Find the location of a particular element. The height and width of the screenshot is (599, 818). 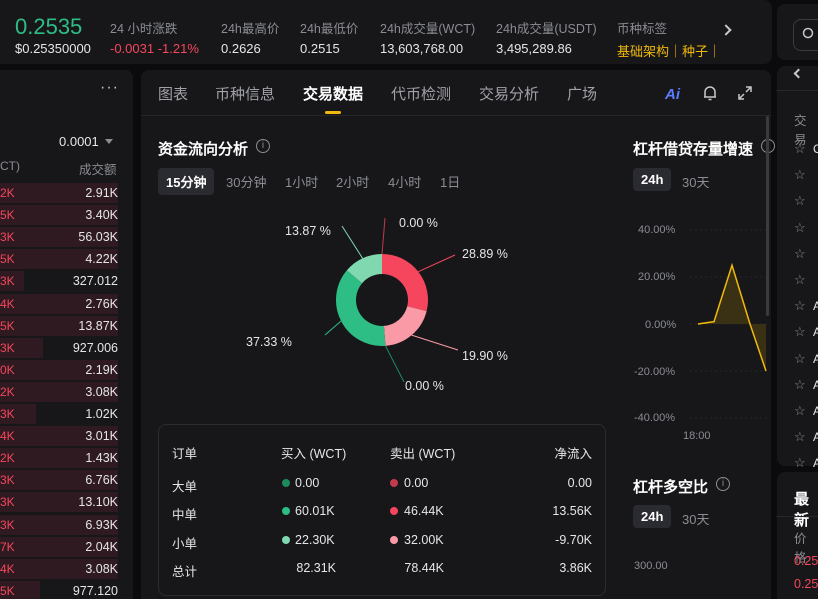

book-row-amount: 1.43K is located at coordinates (101, 458).